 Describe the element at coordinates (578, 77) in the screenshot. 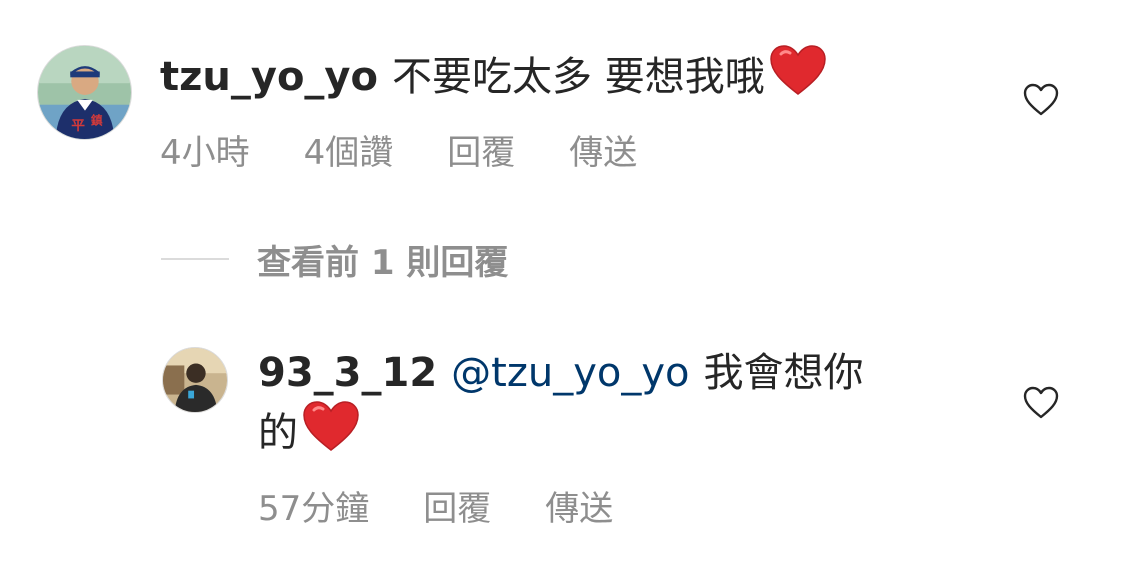

I see `comment-text: 不要吃太多 要想我哦` at that location.